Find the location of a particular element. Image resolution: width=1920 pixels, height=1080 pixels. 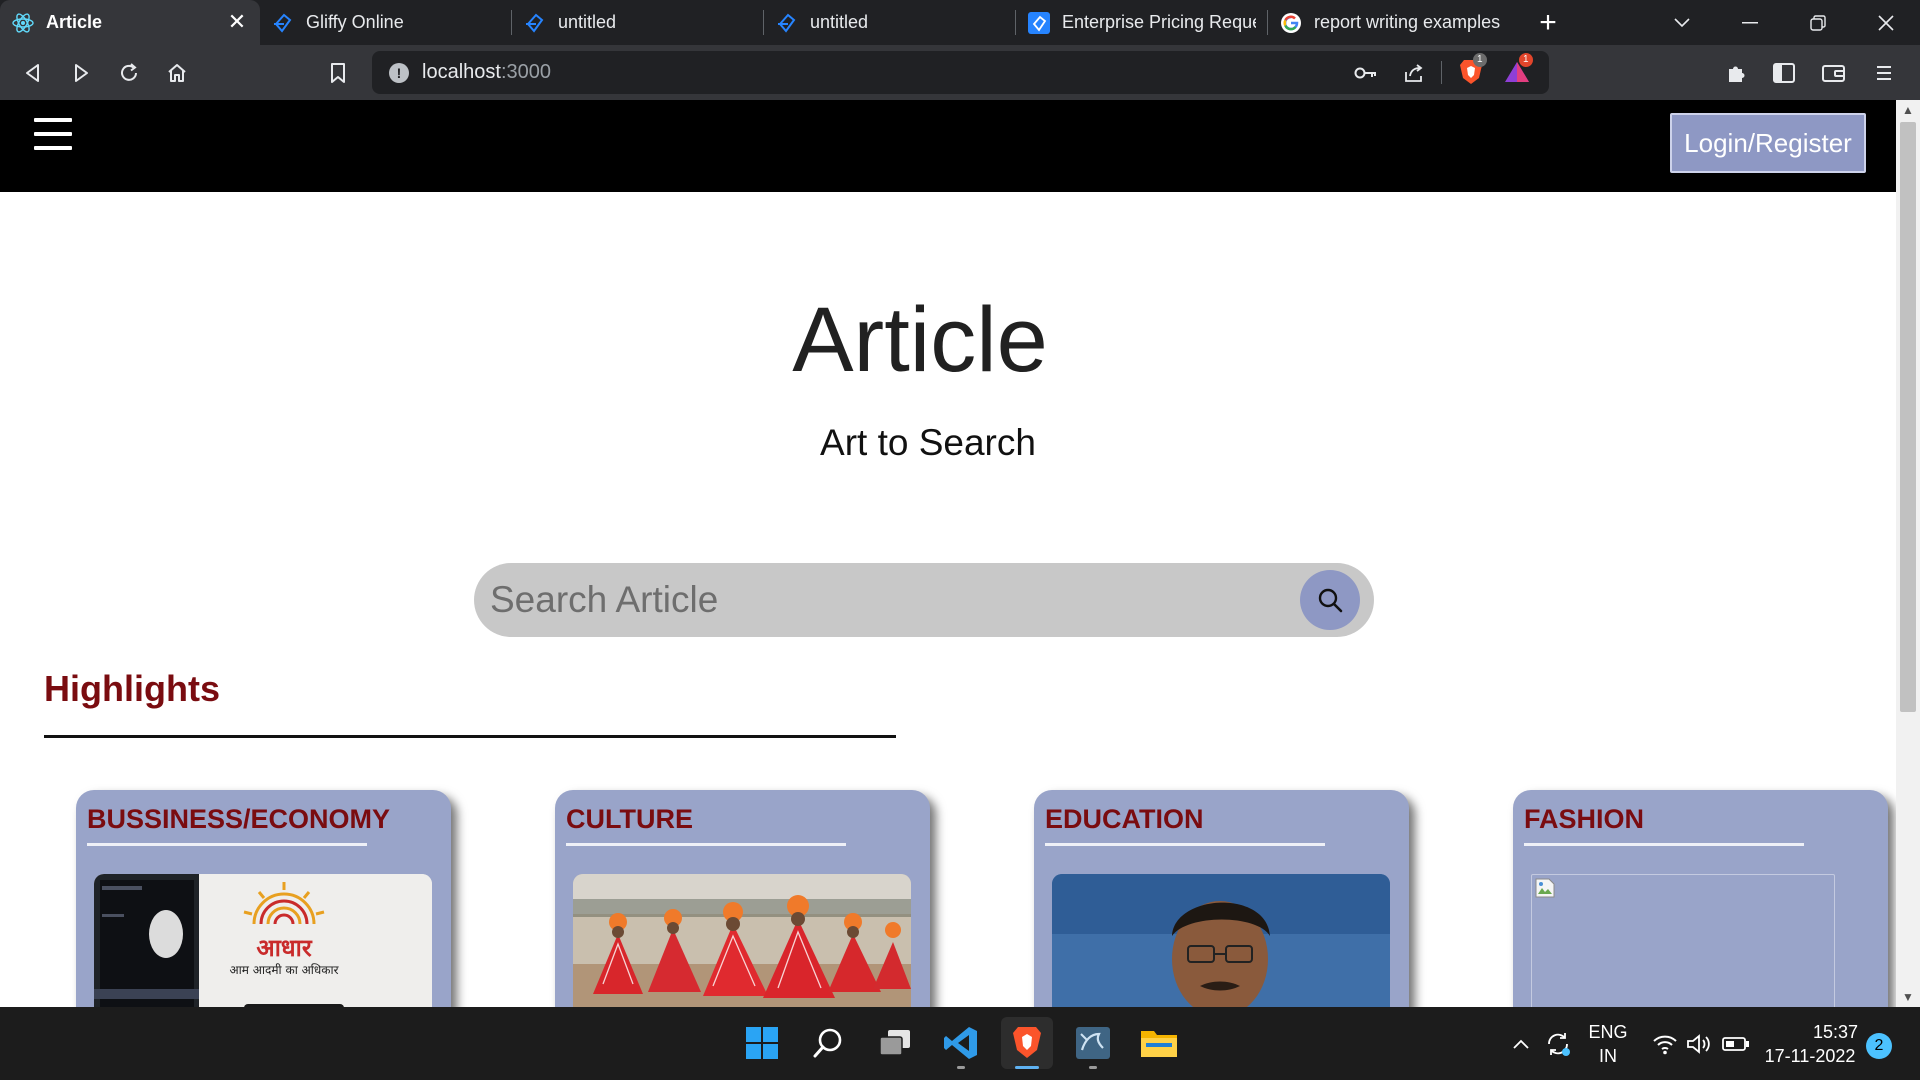

vscode-icon is located at coordinates (961, 1043).